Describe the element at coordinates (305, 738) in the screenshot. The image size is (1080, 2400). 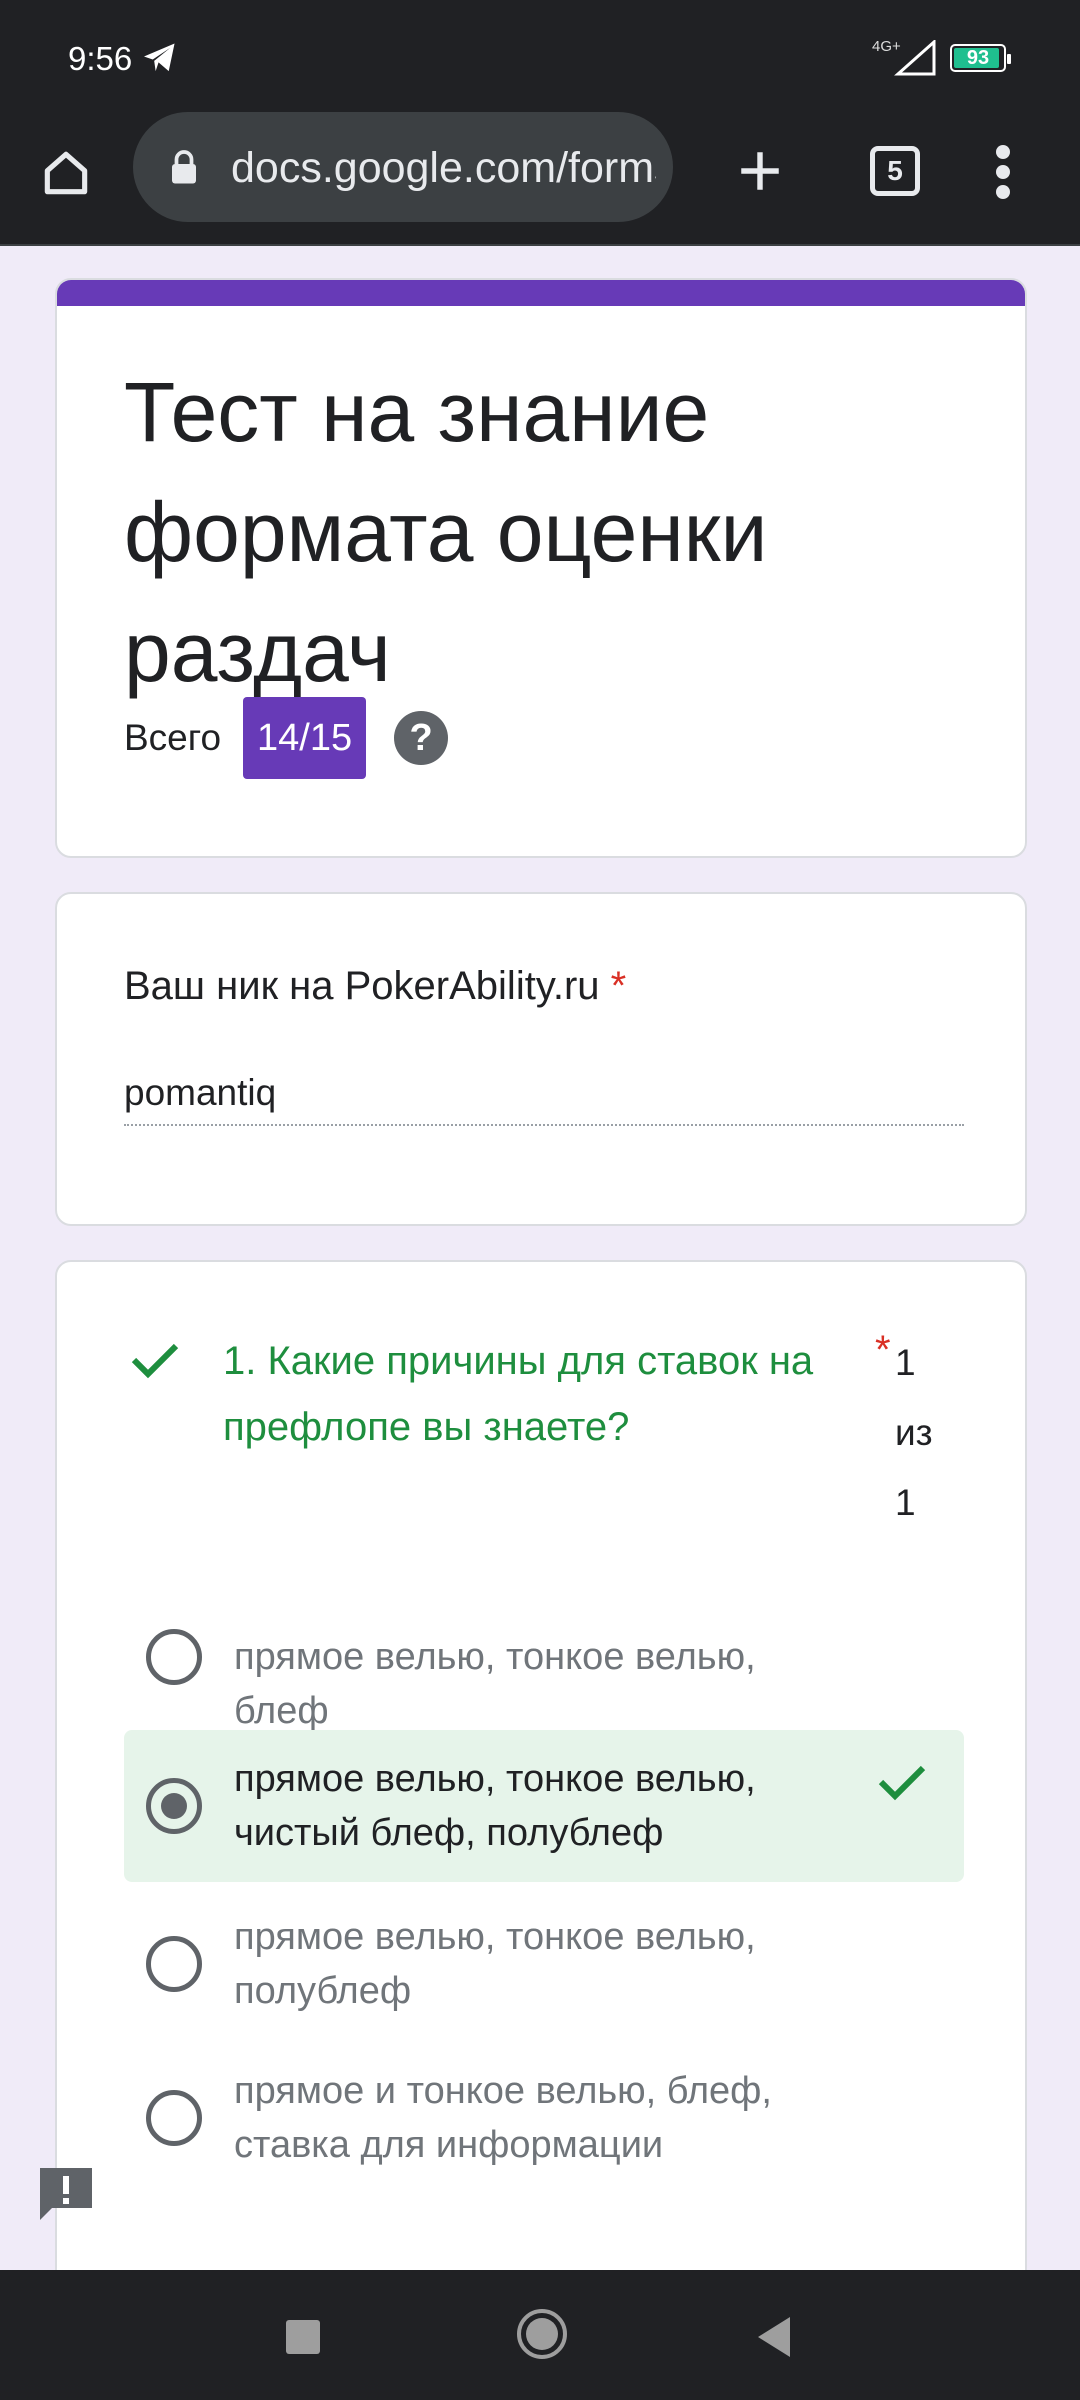
I see `score-badge: 14/15` at that location.